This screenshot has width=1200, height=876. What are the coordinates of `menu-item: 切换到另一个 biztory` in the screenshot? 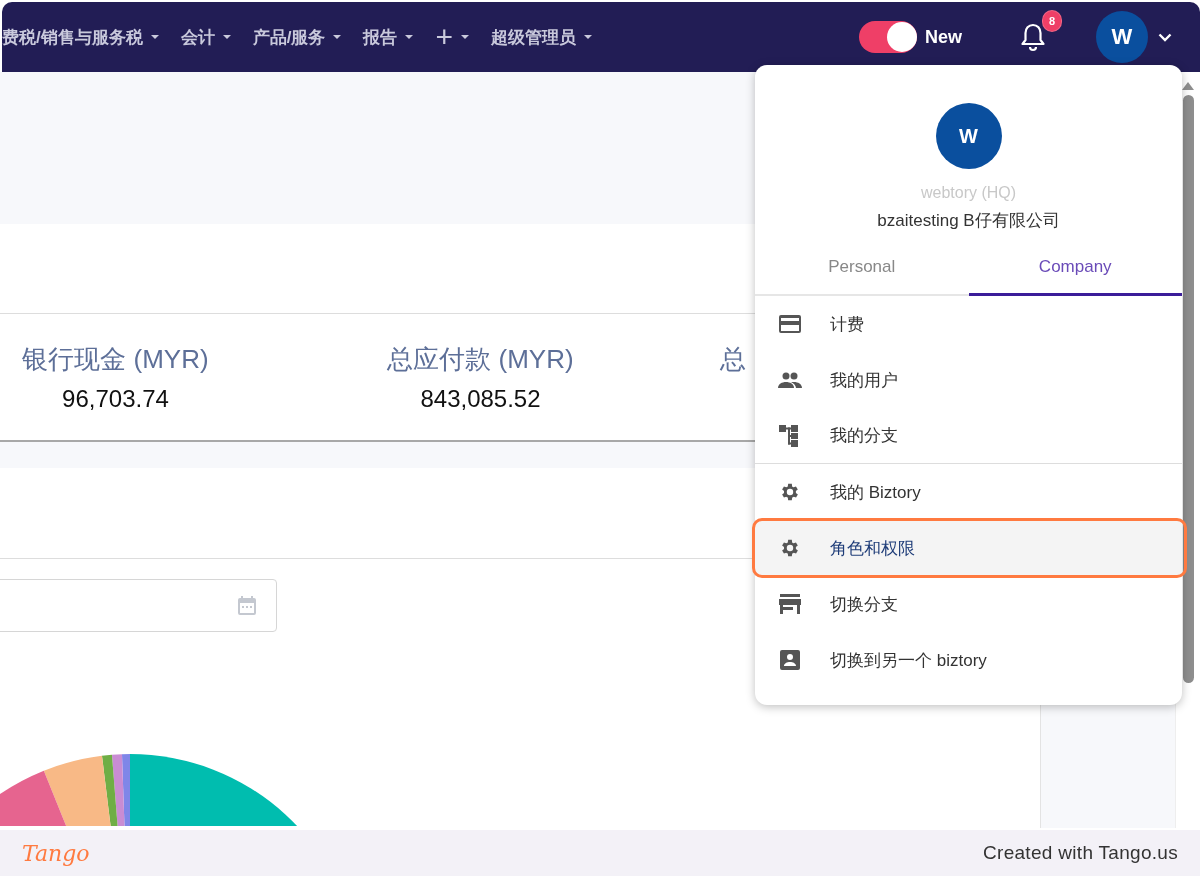 It's located at (968, 660).